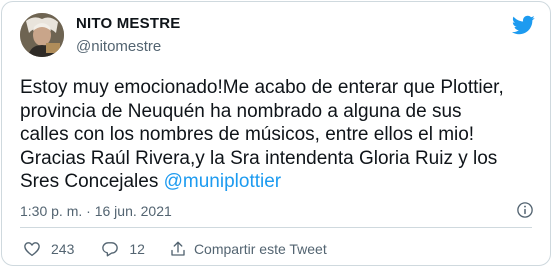 Image resolution: width=552 pixels, height=268 pixels. What do you see at coordinates (137, 249) in the screenshot?
I see `reply-count: 12` at bounding box center [137, 249].